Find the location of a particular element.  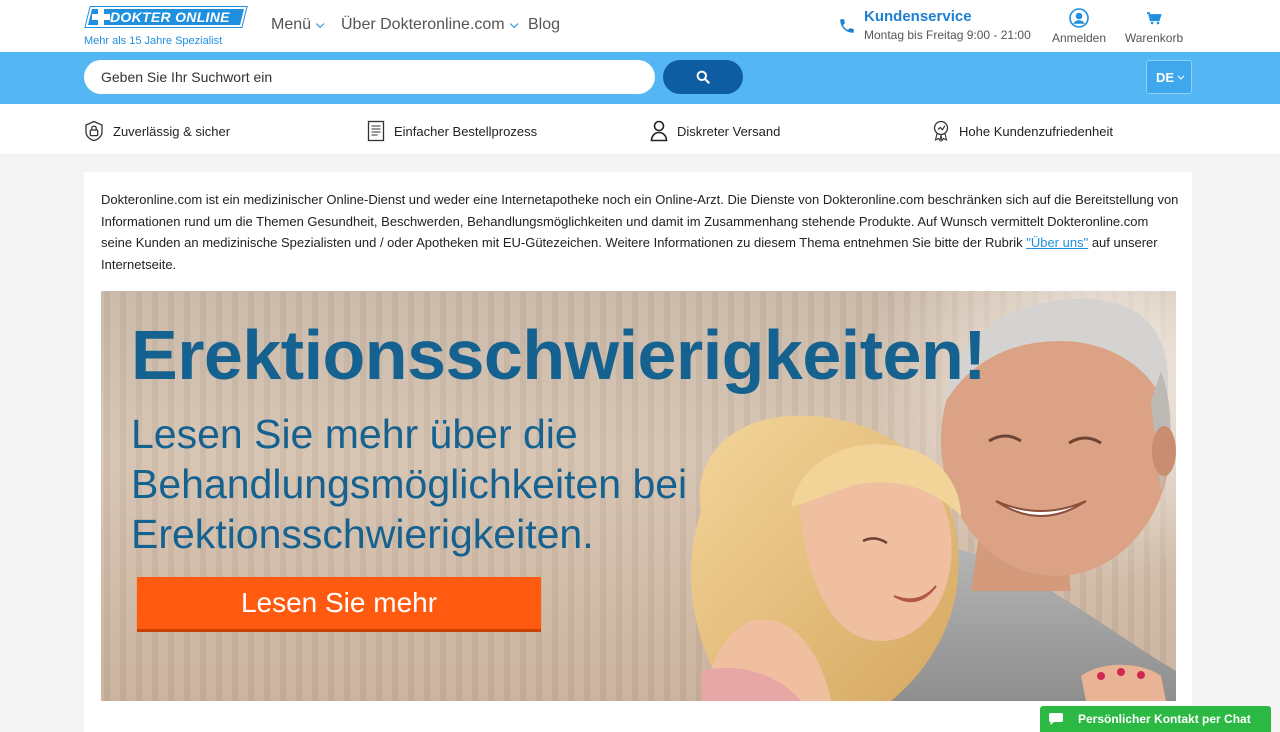

search-input is located at coordinates (369, 77).